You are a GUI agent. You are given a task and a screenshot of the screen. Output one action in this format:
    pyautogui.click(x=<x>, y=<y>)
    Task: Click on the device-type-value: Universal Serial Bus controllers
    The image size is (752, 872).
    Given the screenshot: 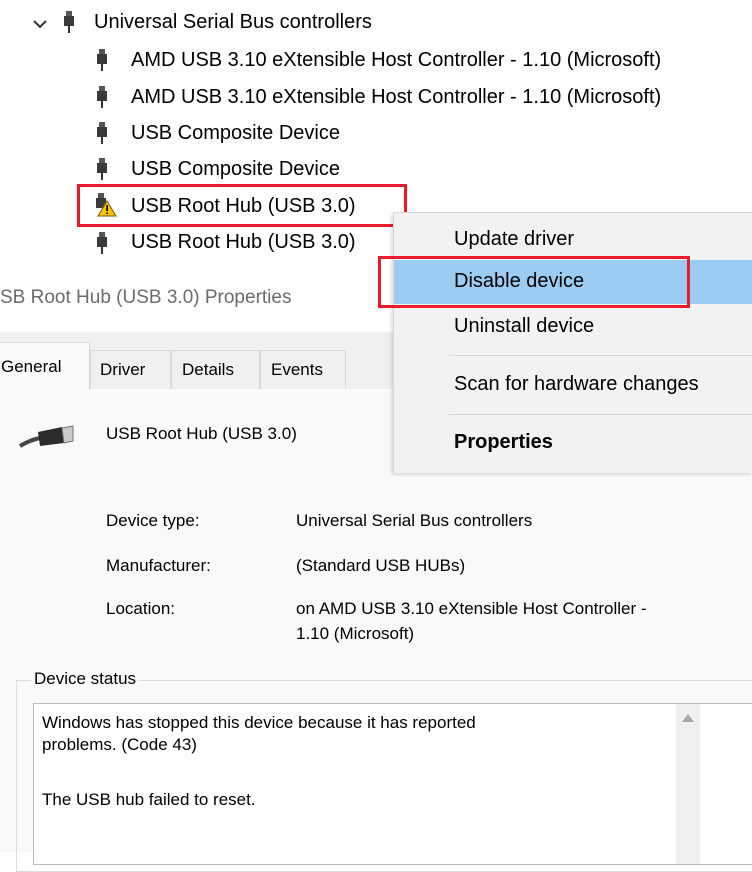 What is the action you would take?
    pyautogui.click(x=414, y=520)
    